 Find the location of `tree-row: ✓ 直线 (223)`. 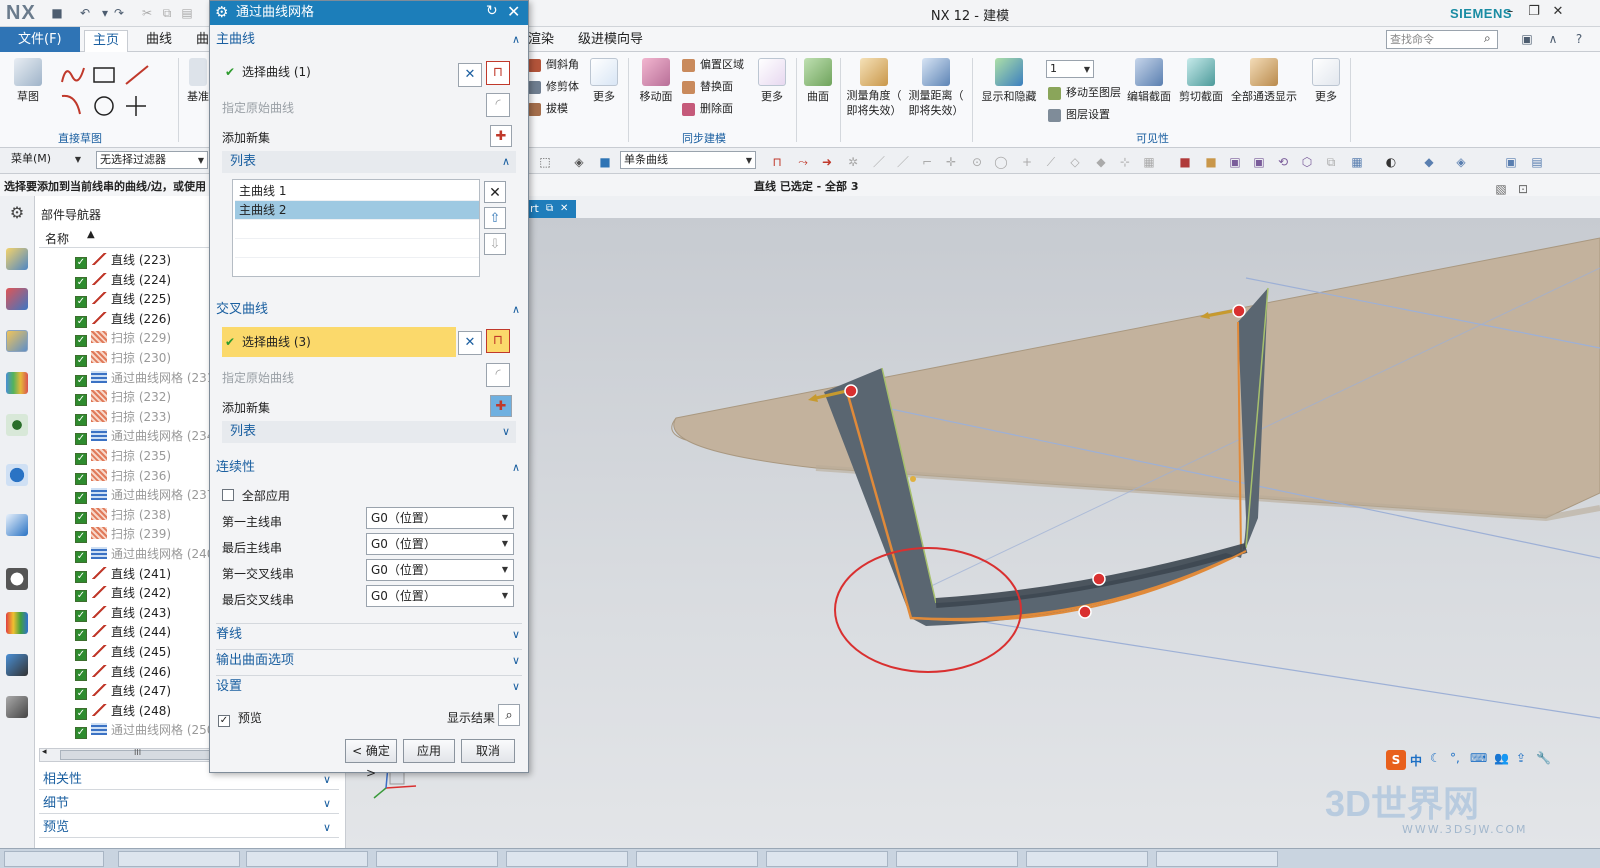

tree-row: ✓ 直线 (223) is located at coordinates (123, 260).